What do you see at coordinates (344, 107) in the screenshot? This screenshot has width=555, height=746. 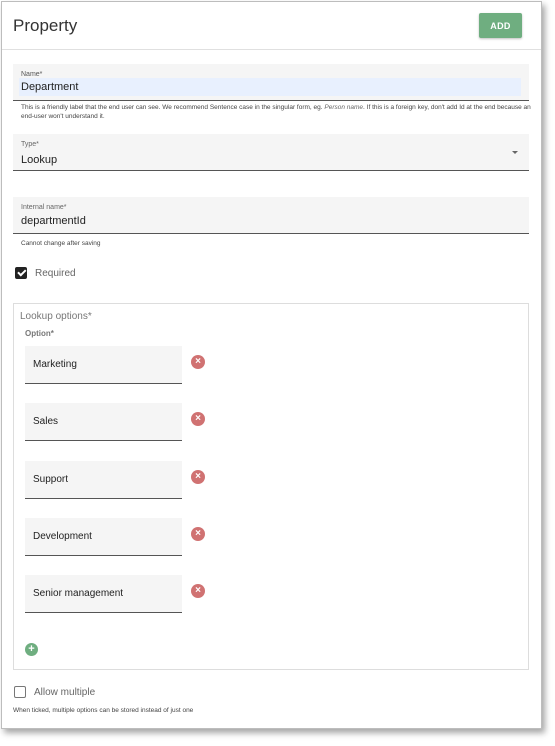 I see `name-helper-example: Person name` at bounding box center [344, 107].